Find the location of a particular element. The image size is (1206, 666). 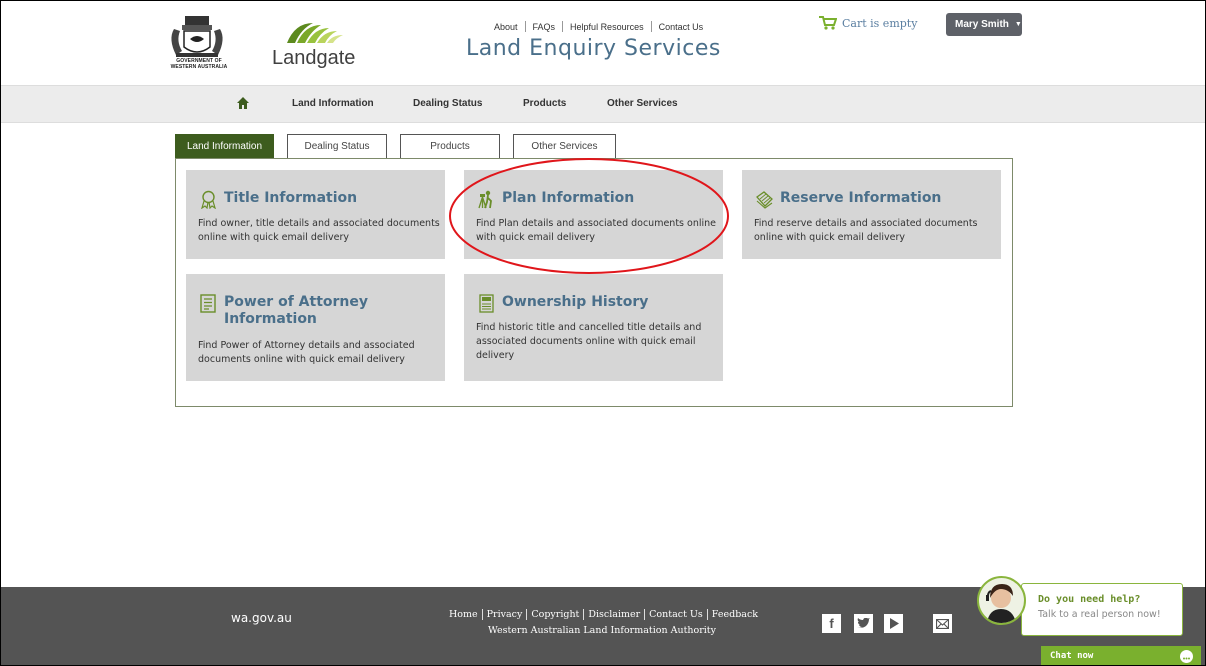

top-link-contact-us: Contact Us is located at coordinates (681, 27).